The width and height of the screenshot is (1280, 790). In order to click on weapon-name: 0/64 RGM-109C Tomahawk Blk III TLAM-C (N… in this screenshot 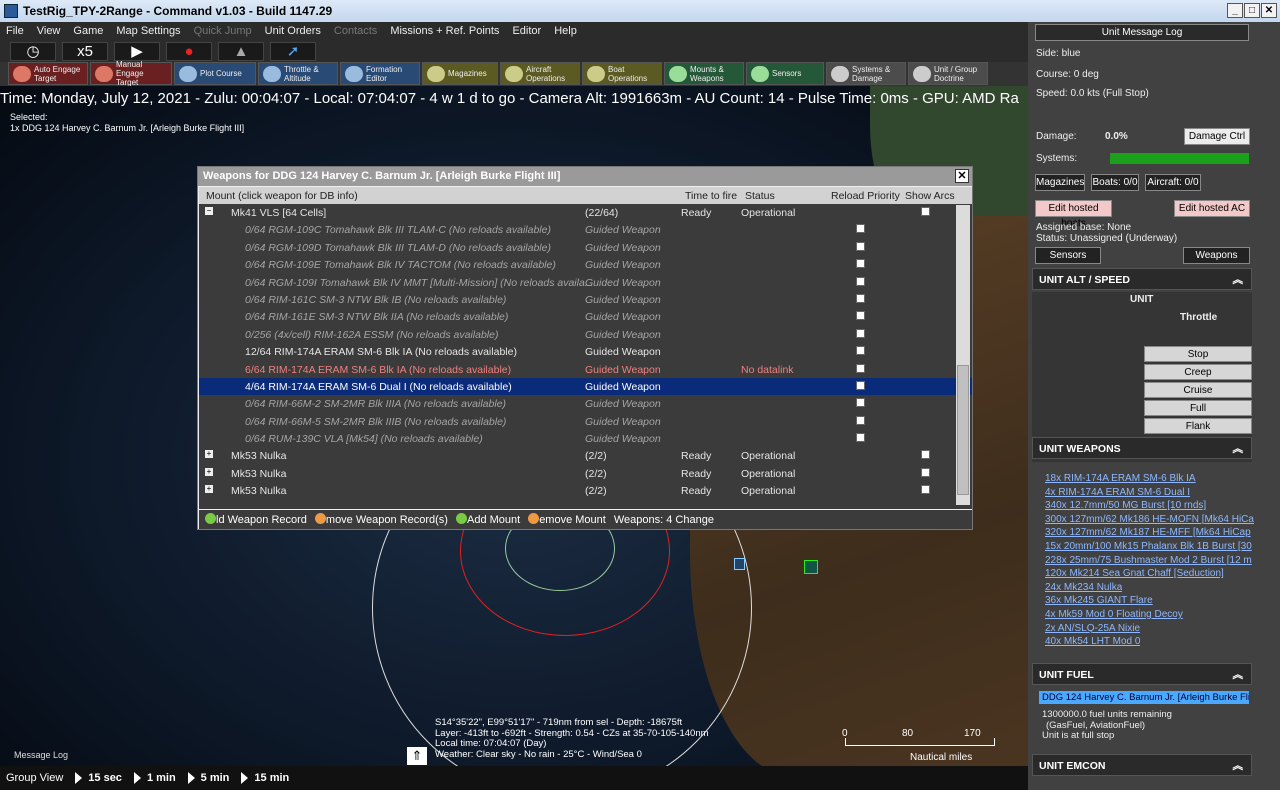, I will do `click(398, 230)`.